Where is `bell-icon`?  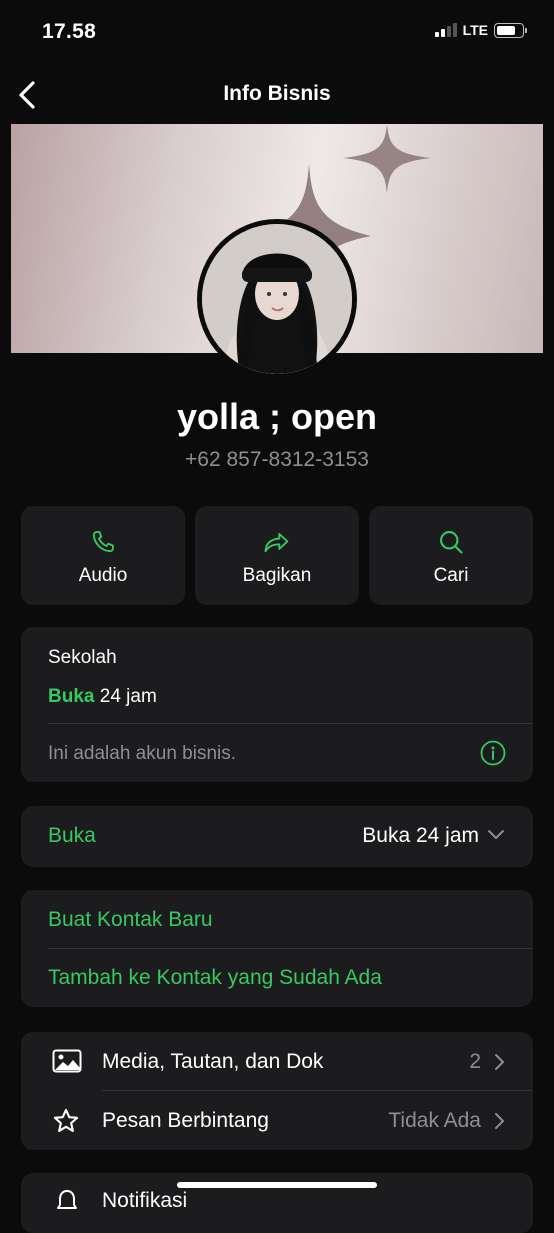 bell-icon is located at coordinates (67, 1199).